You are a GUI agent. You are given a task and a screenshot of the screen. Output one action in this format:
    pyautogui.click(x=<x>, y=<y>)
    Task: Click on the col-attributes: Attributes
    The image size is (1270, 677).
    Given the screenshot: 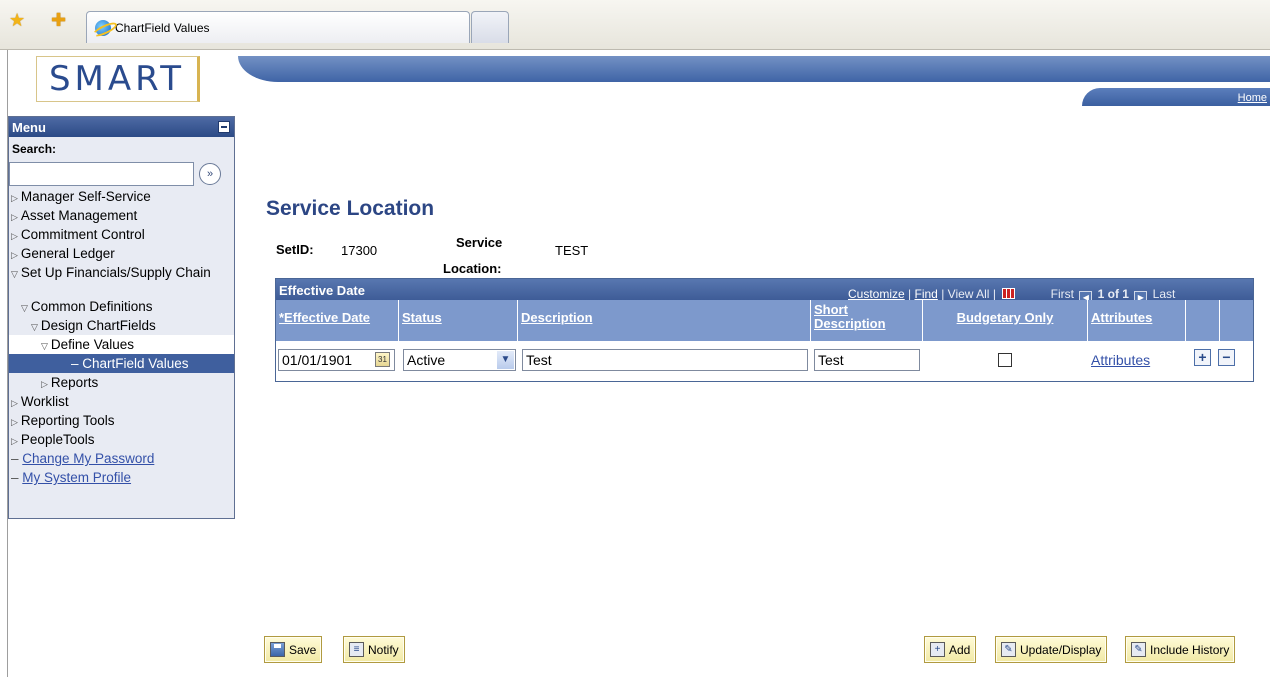 What is the action you would take?
    pyautogui.click(x=1137, y=320)
    